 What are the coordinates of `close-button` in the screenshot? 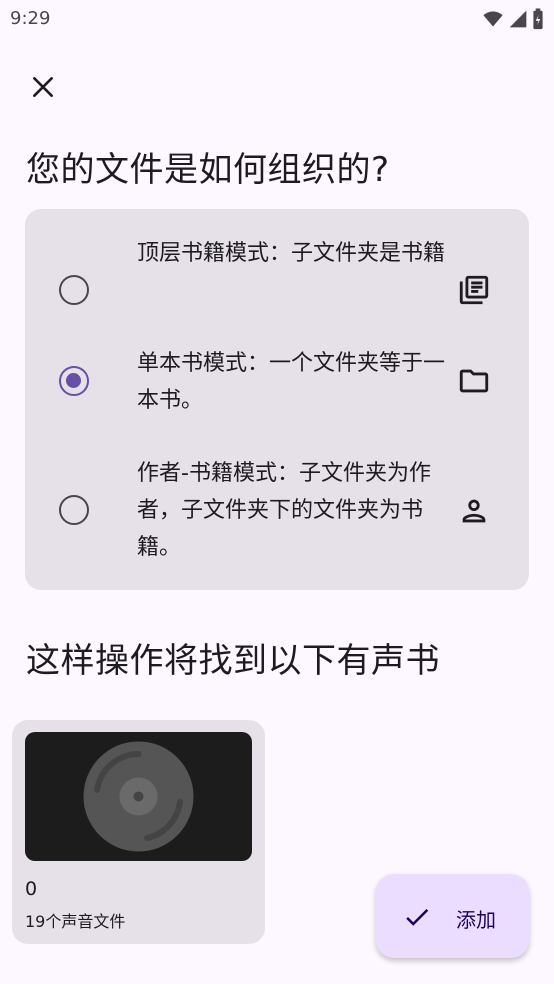 It's located at (43, 87).